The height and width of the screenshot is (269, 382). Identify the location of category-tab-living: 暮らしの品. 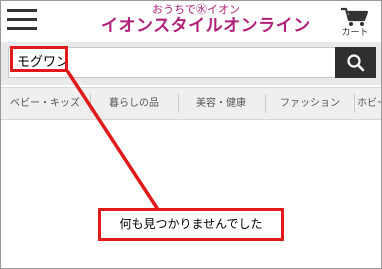
(134, 103).